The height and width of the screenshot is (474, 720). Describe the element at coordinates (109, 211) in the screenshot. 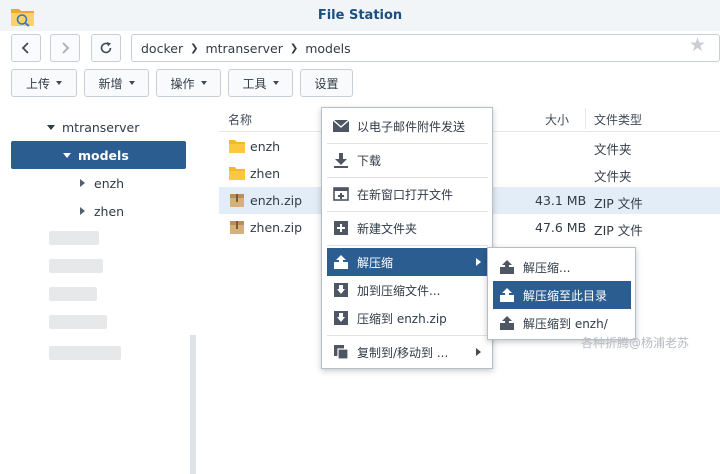

I see `tree-item-label: zhen` at that location.